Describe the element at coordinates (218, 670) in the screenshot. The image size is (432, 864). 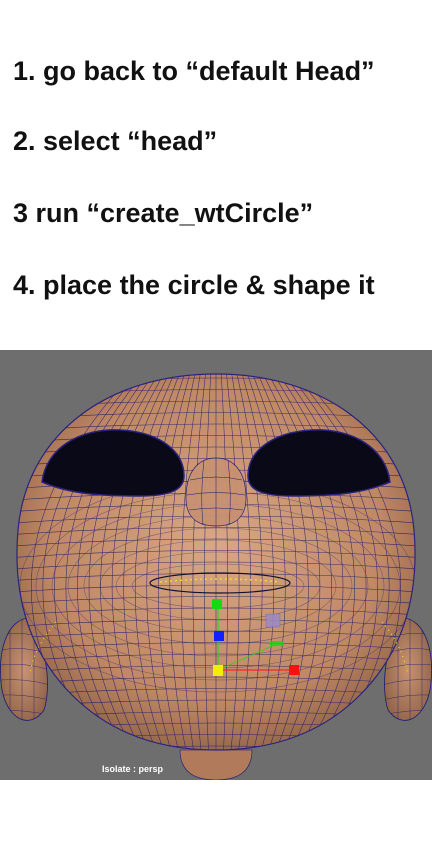
I see `center-handle` at that location.